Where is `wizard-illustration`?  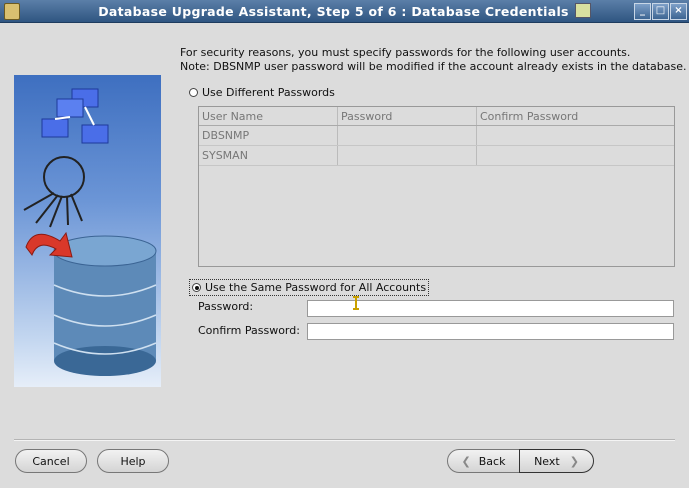
wizard-illustration is located at coordinates (87, 231).